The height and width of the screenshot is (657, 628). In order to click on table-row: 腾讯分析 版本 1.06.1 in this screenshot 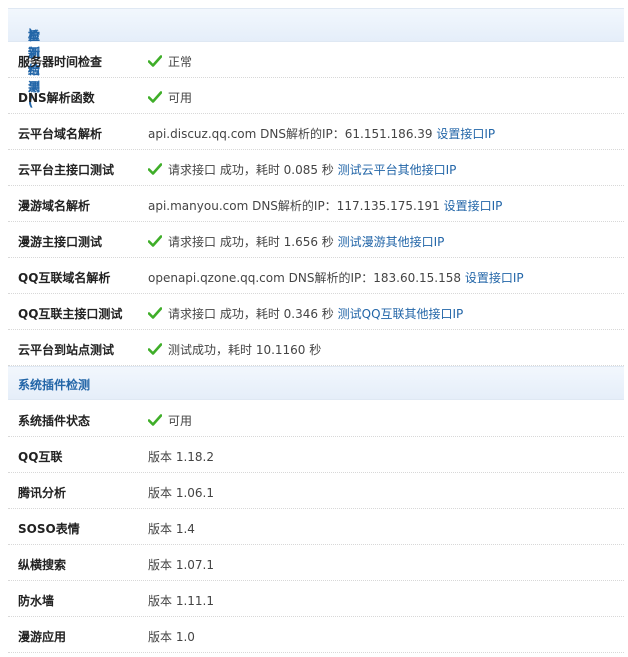, I will do `click(316, 491)`.